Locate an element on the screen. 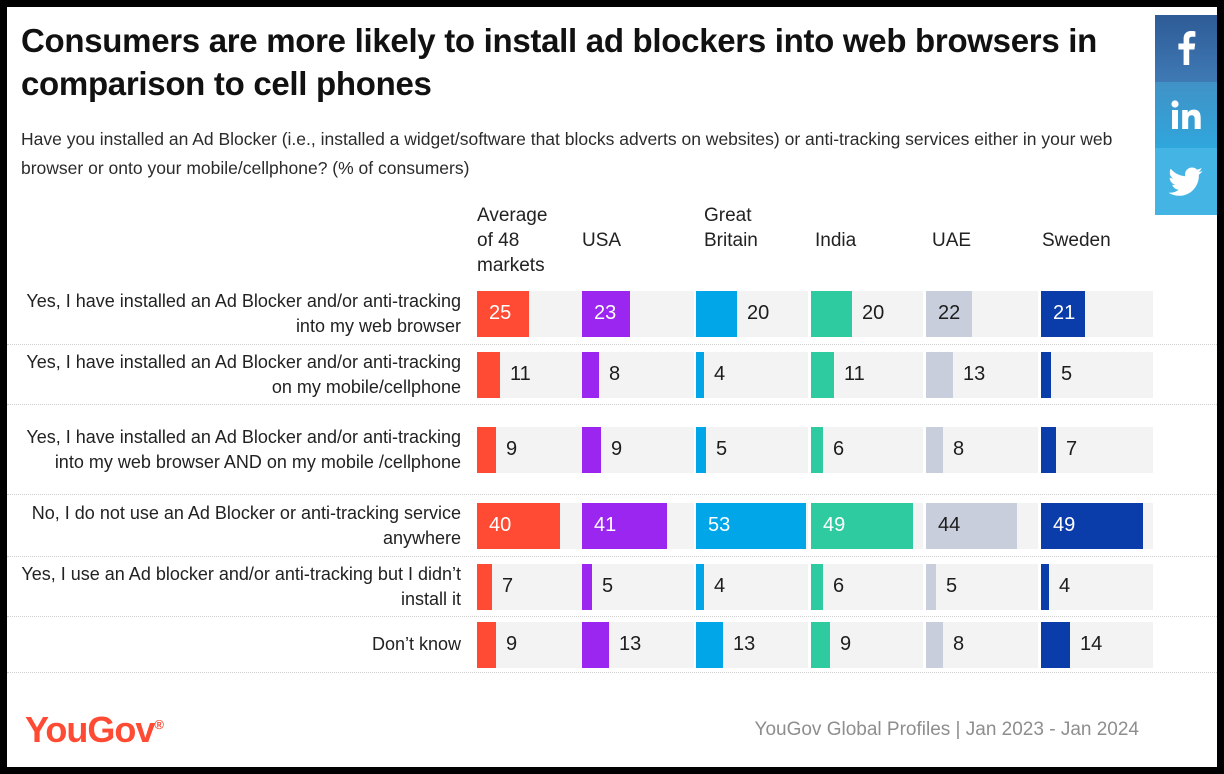 This screenshot has width=1224, height=774. bar-cell: 14 is located at coordinates (1097, 644).